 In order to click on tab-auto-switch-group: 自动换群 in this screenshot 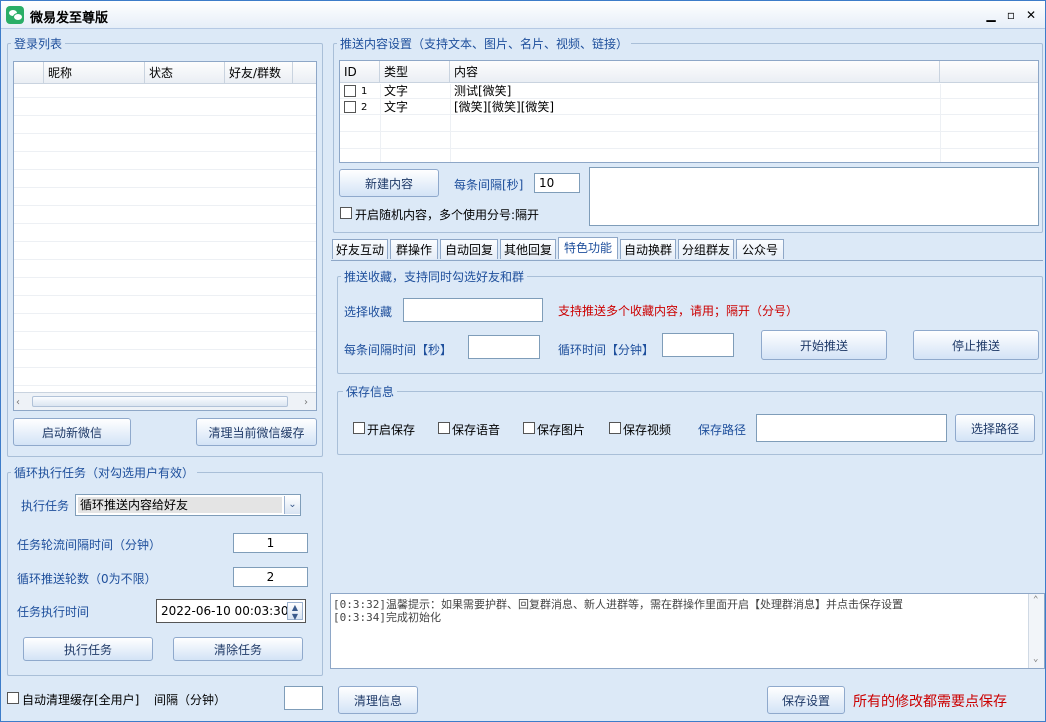, I will do `click(648, 249)`.